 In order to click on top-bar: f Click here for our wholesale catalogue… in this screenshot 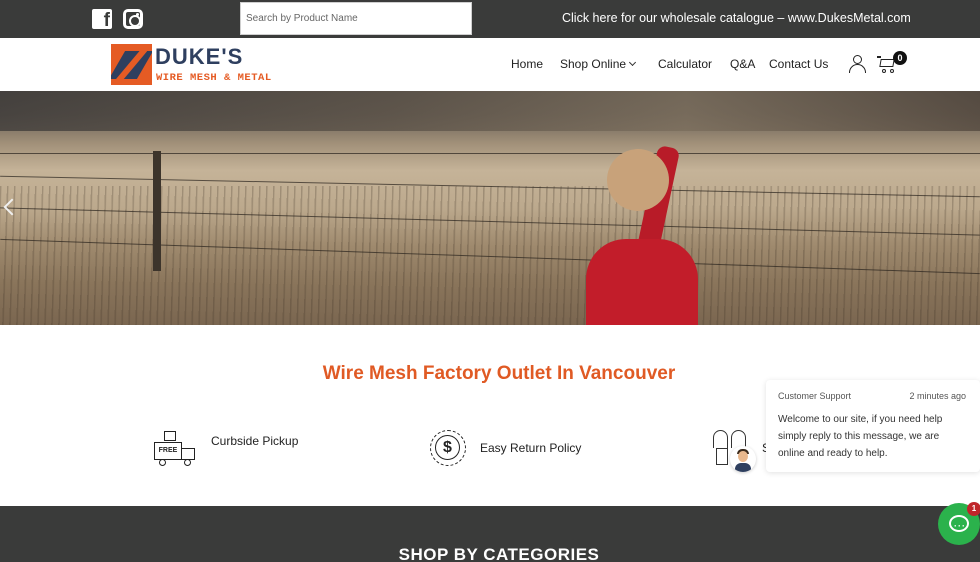, I will do `click(490, 19)`.